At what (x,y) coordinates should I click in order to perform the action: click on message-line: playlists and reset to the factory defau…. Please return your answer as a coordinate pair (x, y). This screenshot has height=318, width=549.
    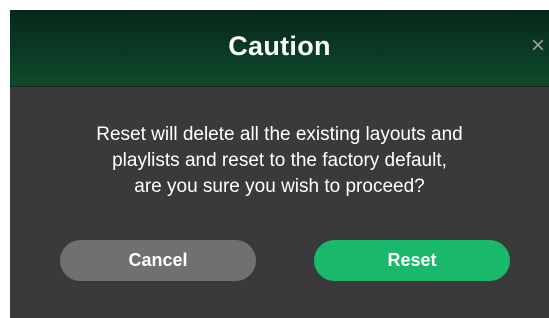
    Looking at the image, I should click on (279, 160).